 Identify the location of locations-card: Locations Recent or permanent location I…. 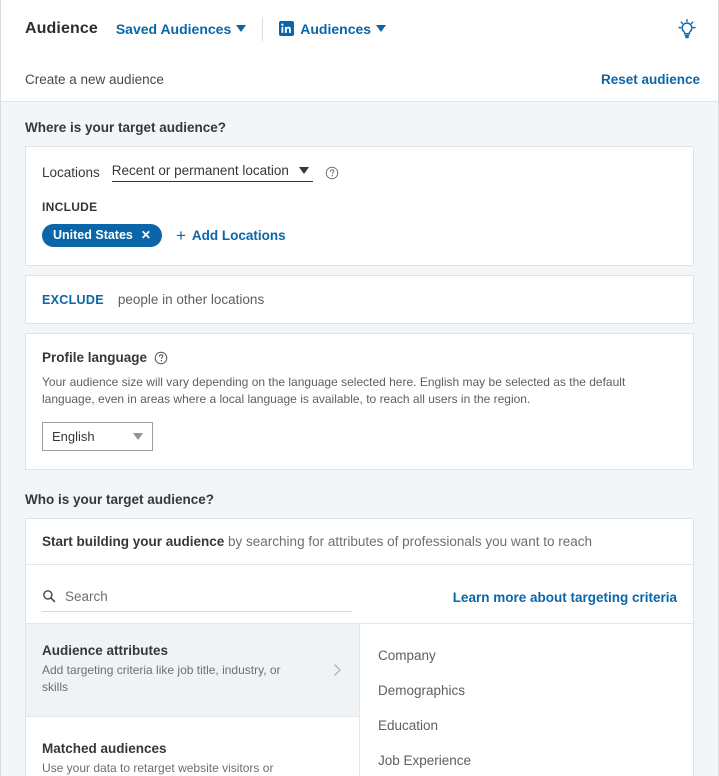
(359, 206).